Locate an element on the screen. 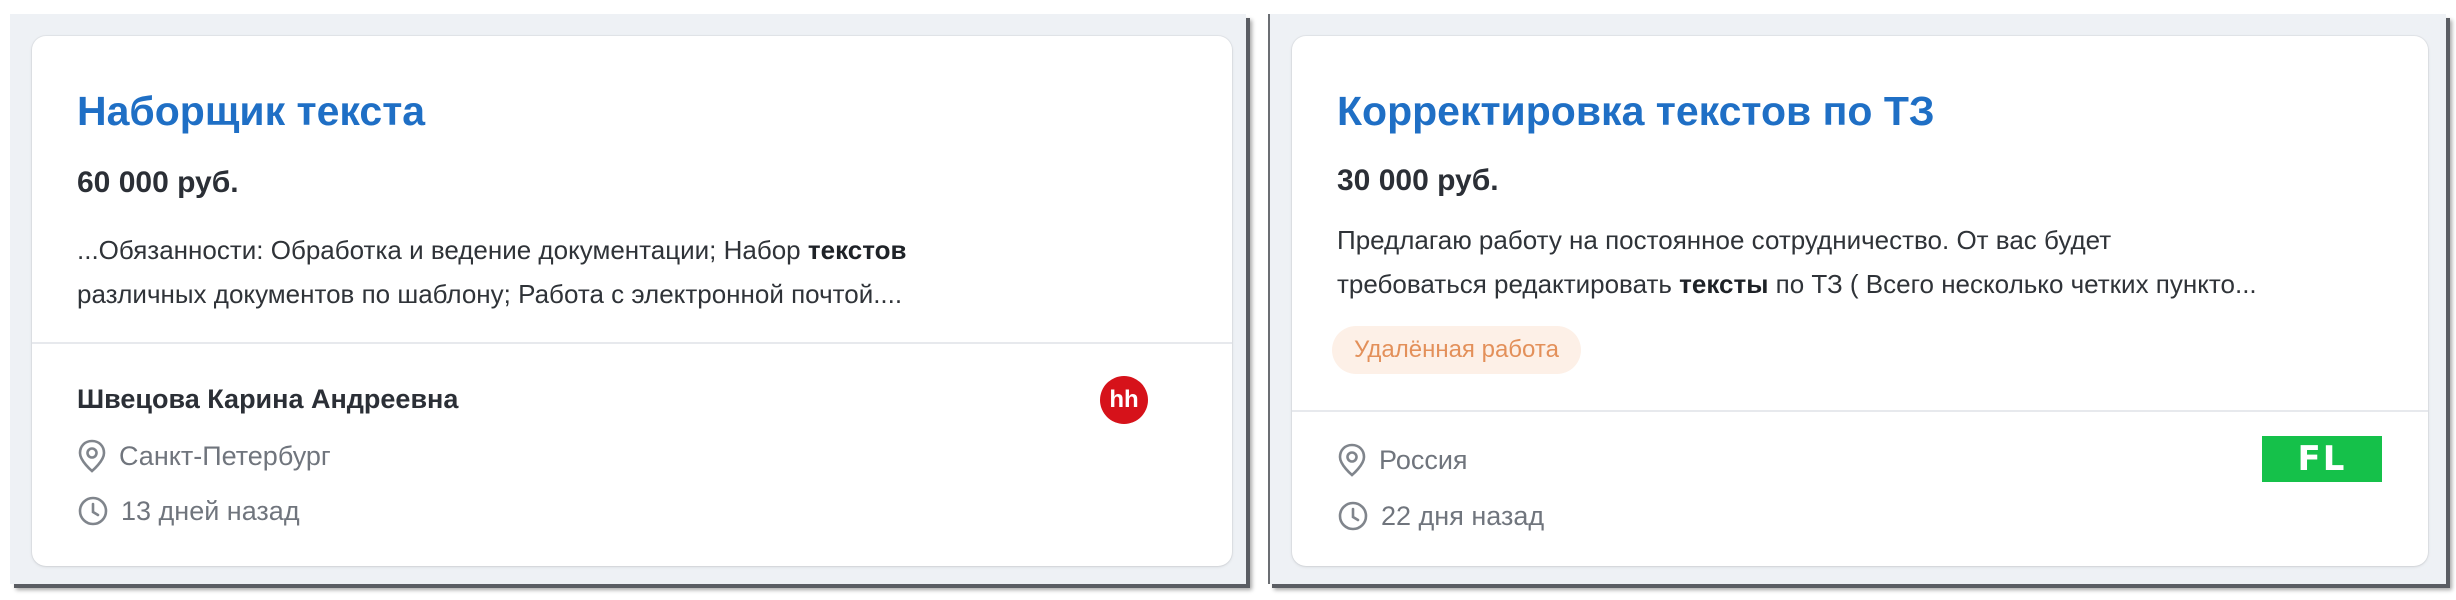  vacancy-title-link: Корректировка текстов по ТЗ is located at coordinates (1636, 111).